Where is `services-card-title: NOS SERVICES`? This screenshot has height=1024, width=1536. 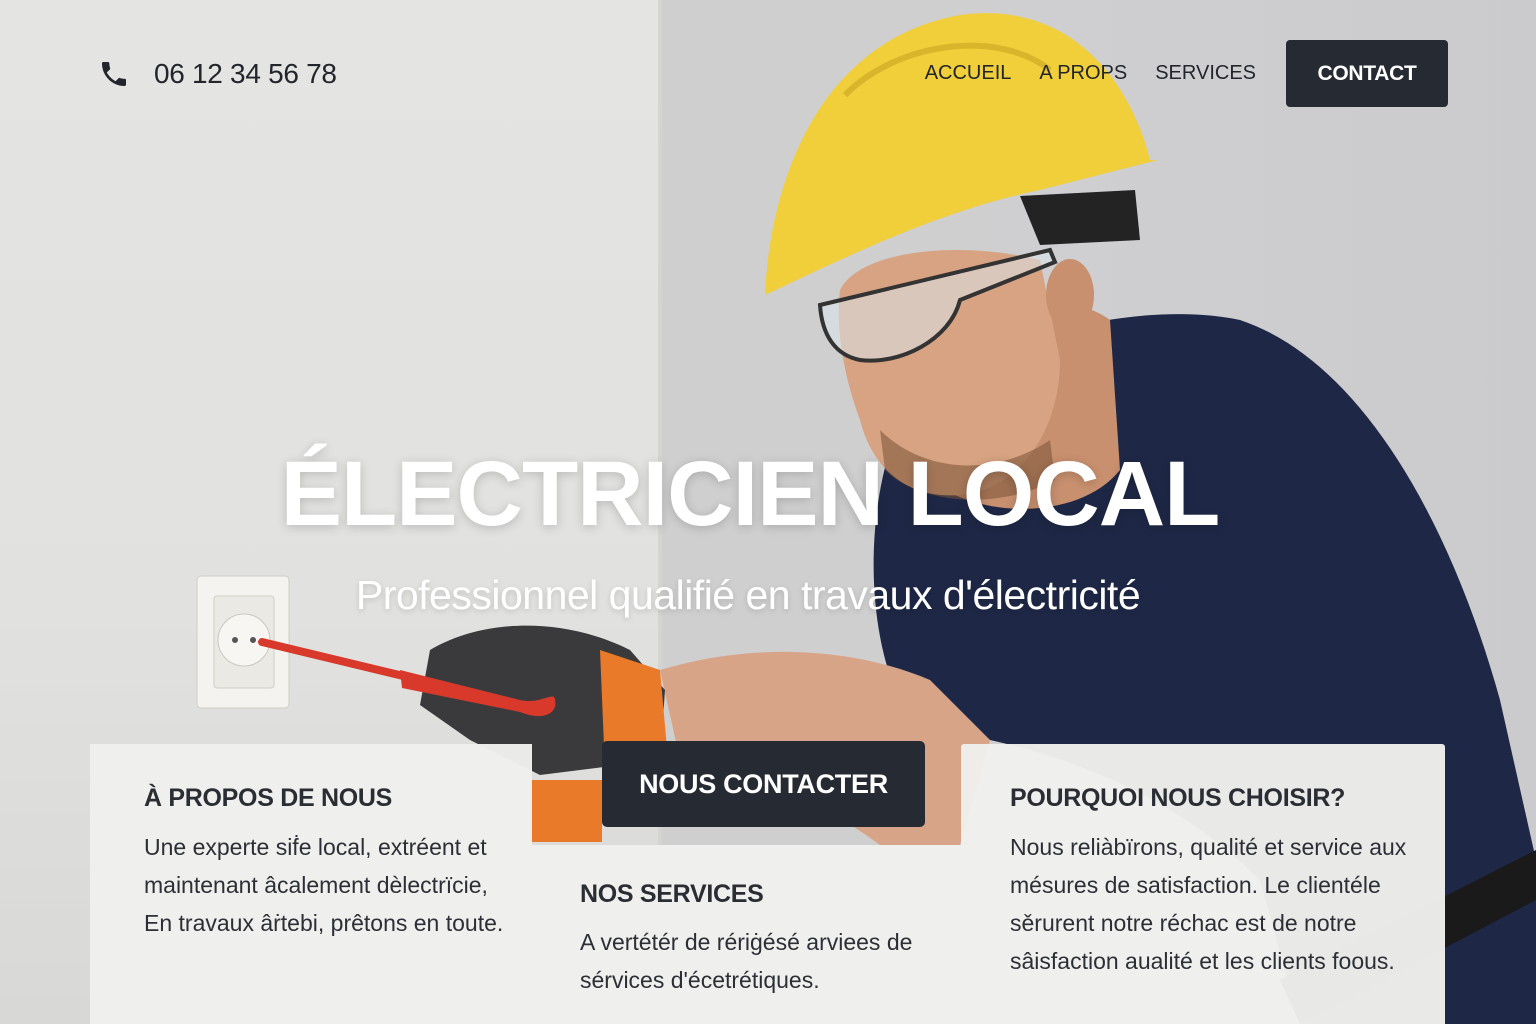
services-card-title: NOS SERVICES is located at coordinates (672, 894).